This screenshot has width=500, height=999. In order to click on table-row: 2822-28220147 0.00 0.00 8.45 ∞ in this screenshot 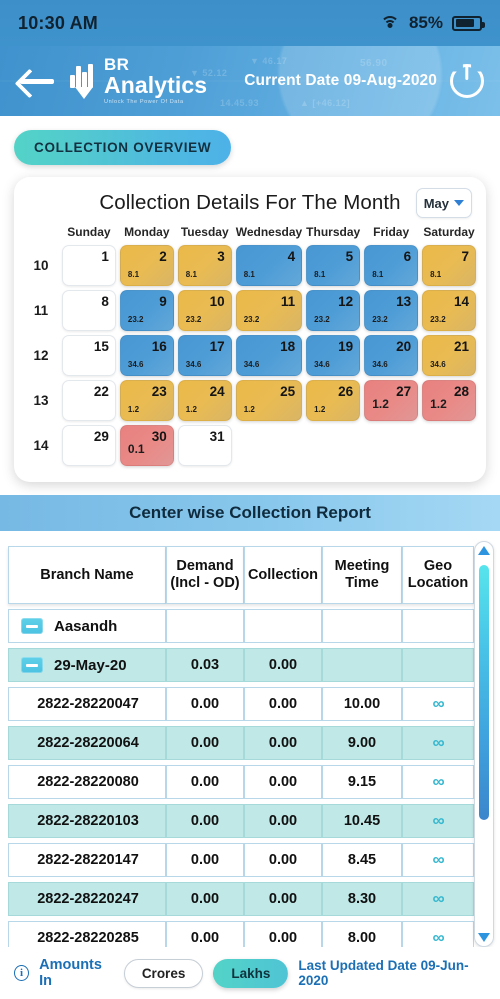, I will do `click(241, 860)`.